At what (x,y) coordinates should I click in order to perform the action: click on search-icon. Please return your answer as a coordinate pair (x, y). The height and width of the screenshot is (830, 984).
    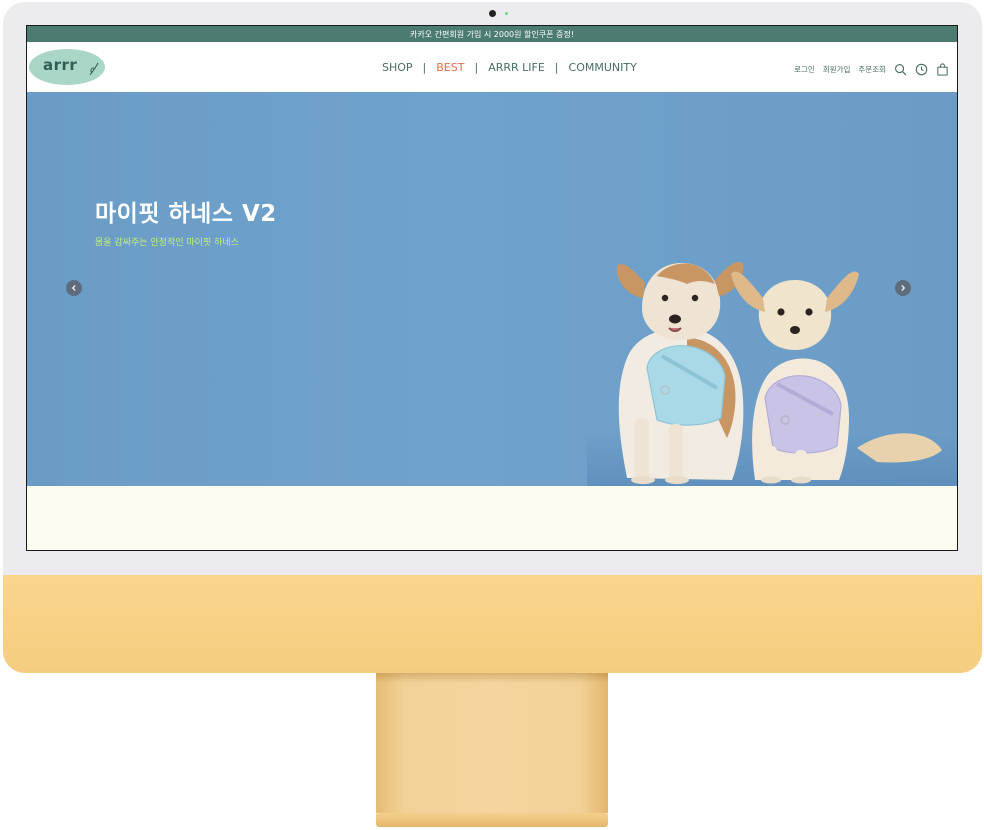
    Looking at the image, I should click on (900, 69).